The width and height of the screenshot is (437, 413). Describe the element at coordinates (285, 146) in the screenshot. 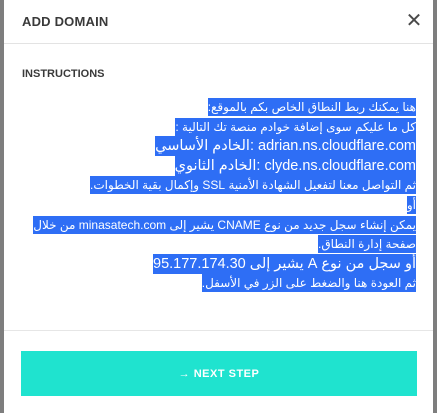

I see `primary-nameserver-line: adrian.ns.cloudflare.com :الخادم الأساسي` at that location.